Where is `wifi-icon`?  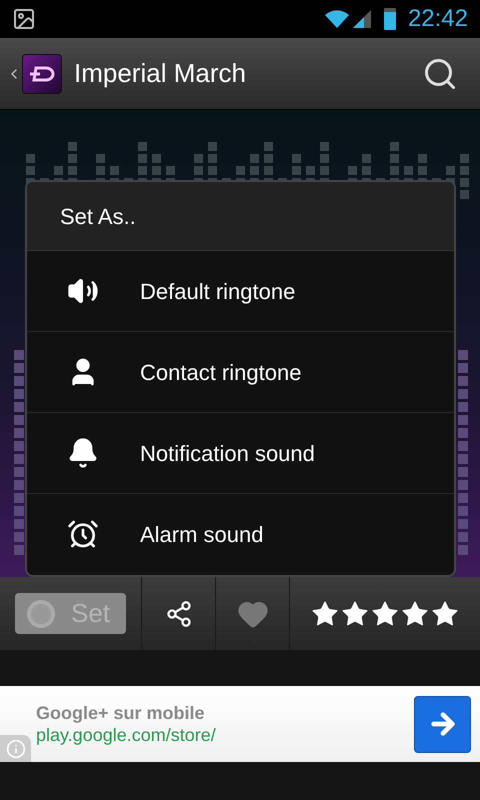 wifi-icon is located at coordinates (337, 19).